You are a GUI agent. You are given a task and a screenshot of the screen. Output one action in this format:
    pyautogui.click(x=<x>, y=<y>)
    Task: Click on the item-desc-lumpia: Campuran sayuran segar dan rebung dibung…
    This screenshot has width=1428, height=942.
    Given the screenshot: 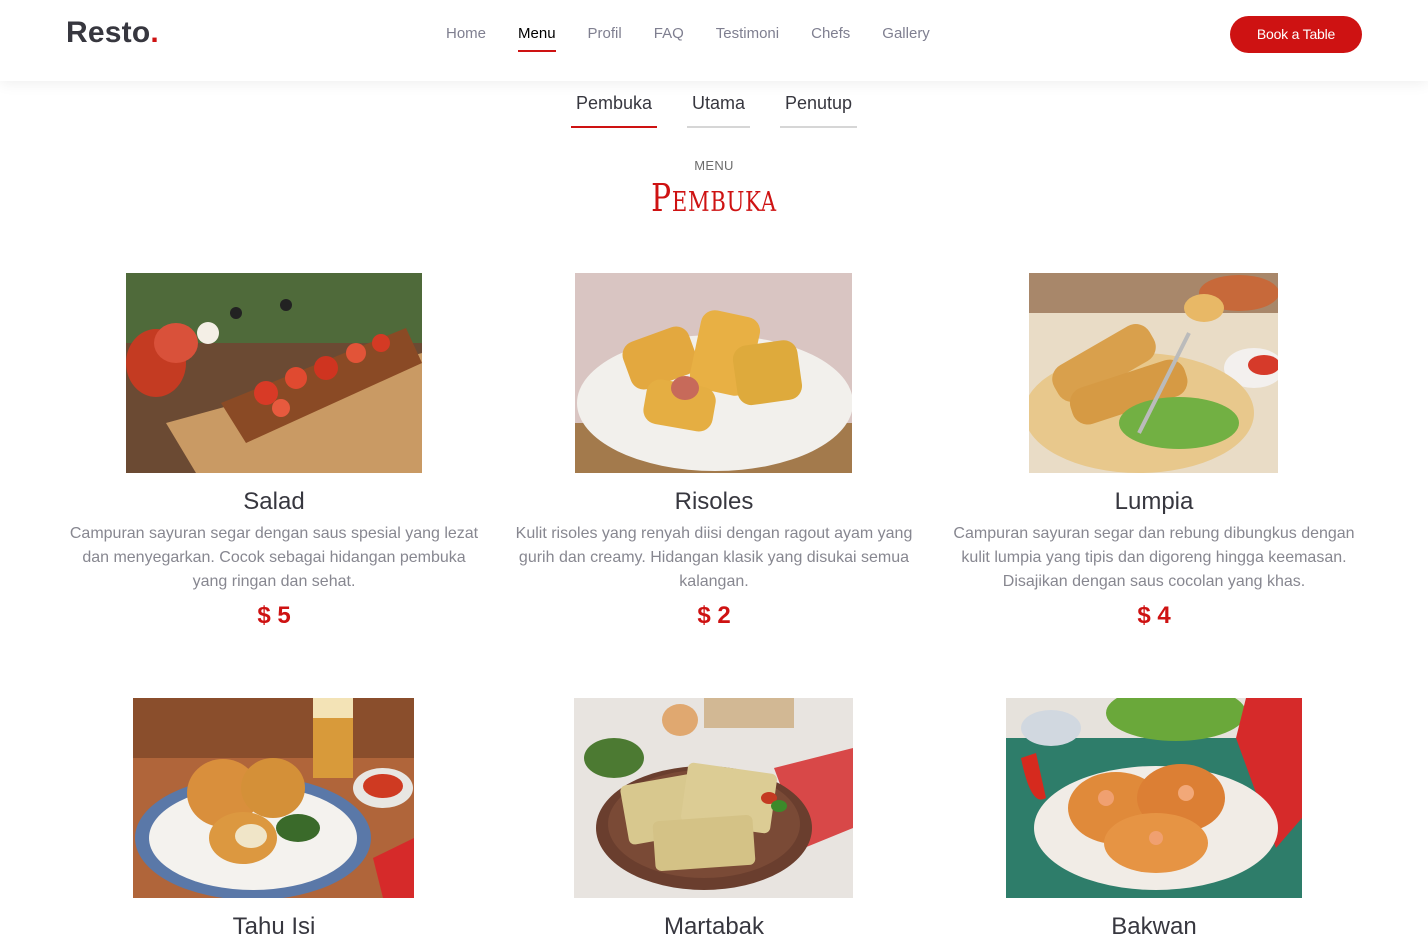 What is the action you would take?
    pyautogui.click(x=1154, y=557)
    